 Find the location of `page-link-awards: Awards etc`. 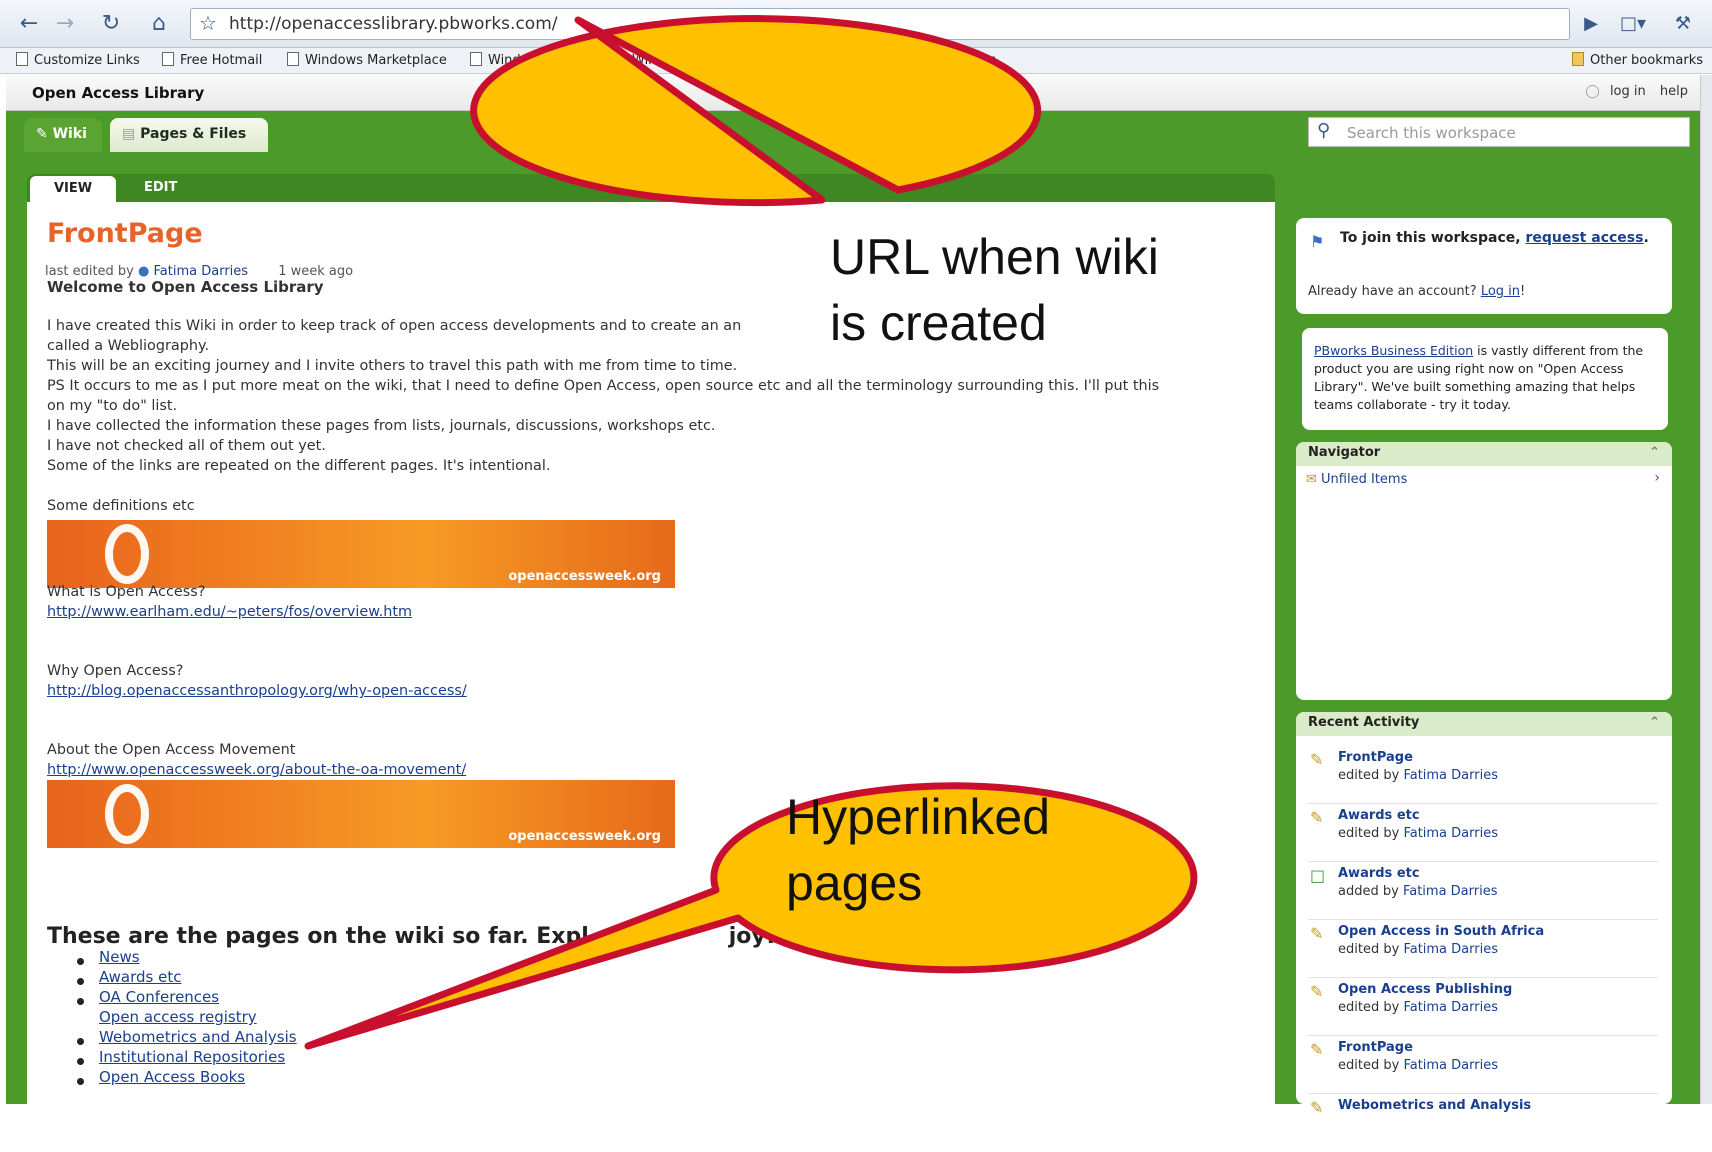

page-link-awards: Awards etc is located at coordinates (140, 977).